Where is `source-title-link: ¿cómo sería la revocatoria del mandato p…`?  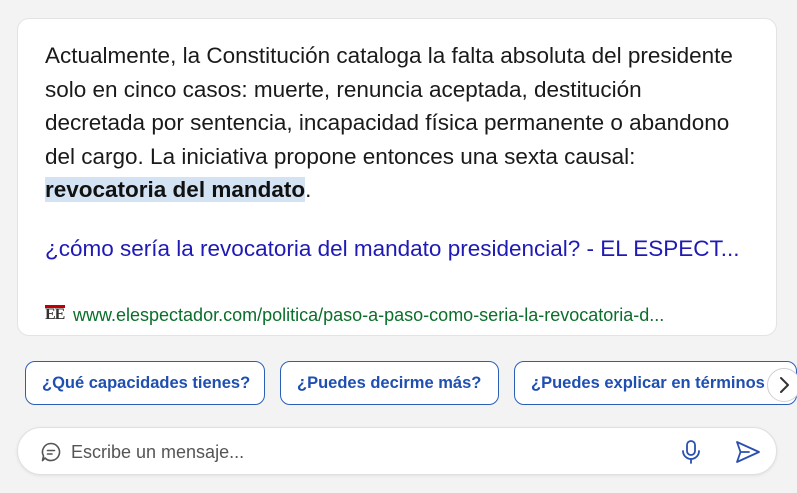
source-title-link: ¿cómo sería la revocatoria del mandato p… is located at coordinates (395, 248).